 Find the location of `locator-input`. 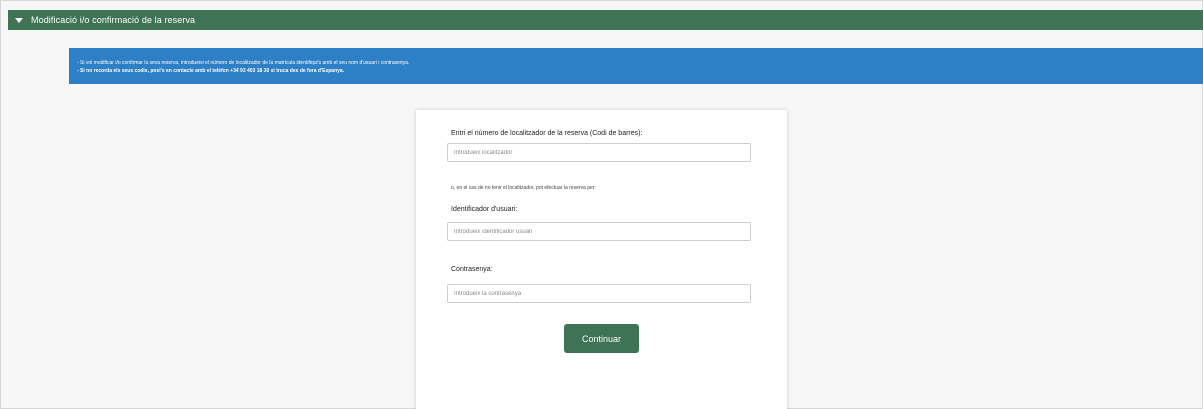

locator-input is located at coordinates (599, 152).